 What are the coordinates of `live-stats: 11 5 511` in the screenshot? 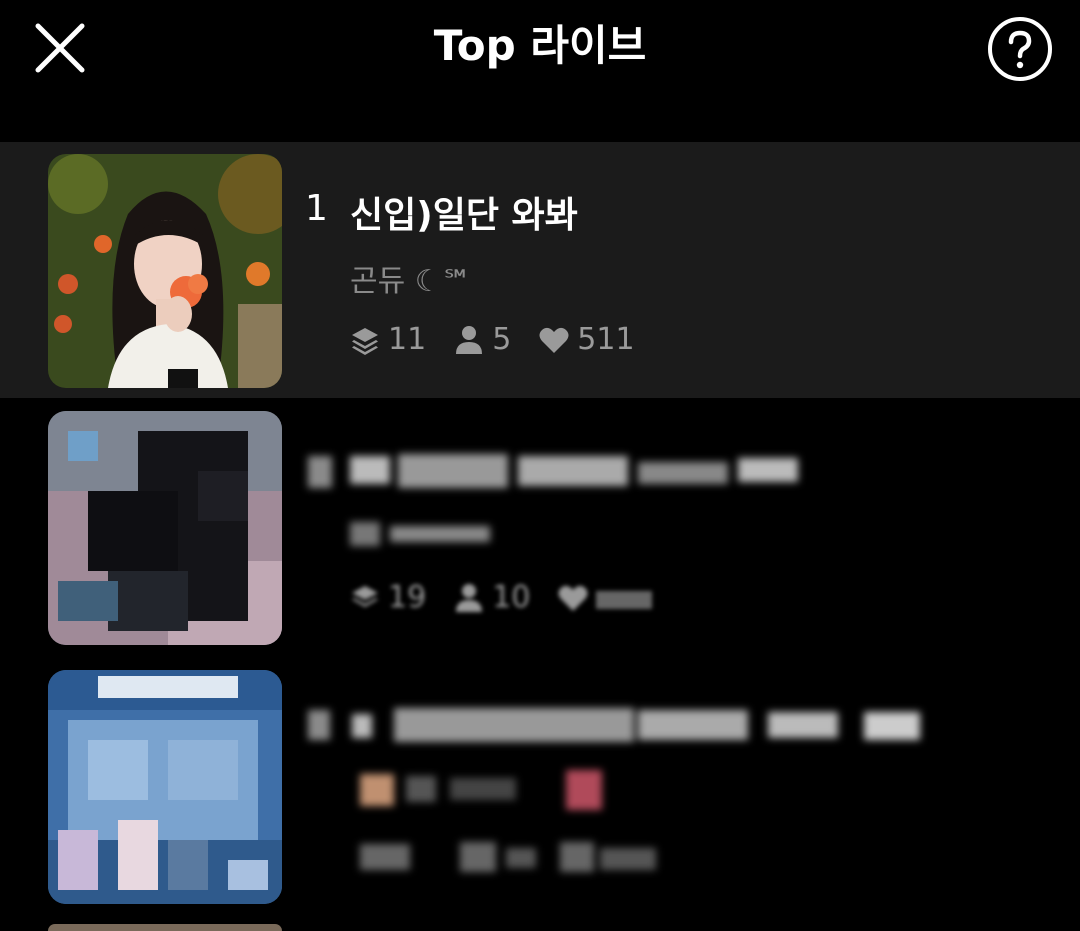 It's located at (506, 339).